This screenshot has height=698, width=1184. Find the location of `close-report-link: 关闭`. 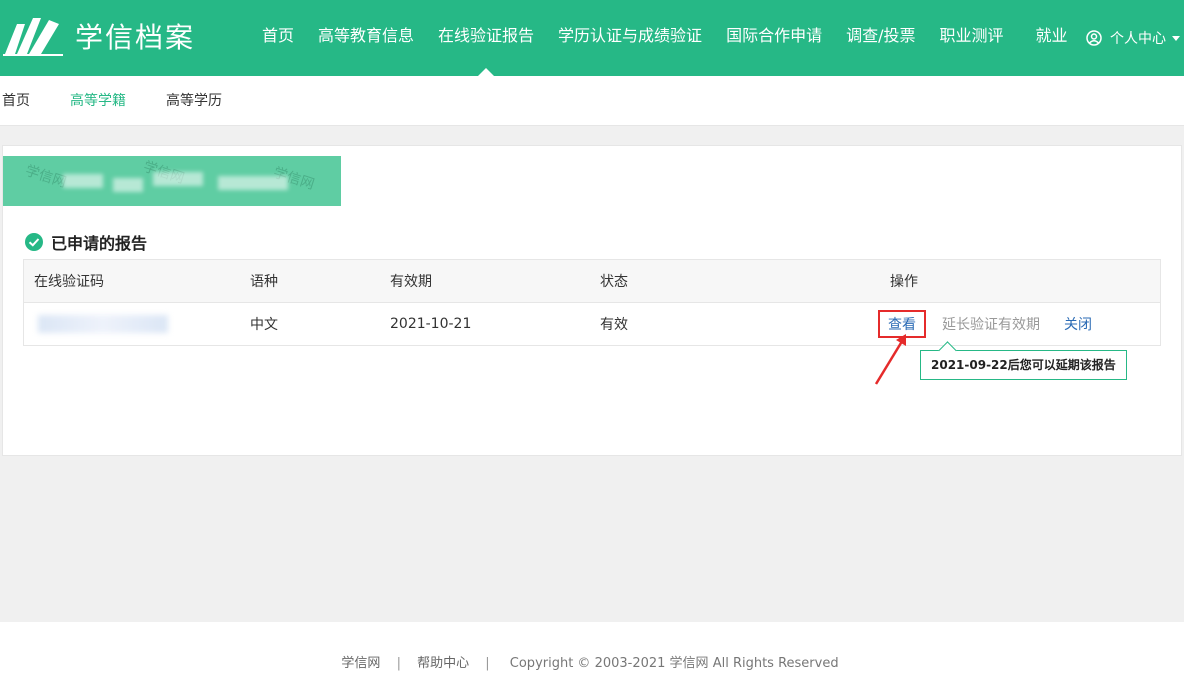

close-report-link: 关闭 is located at coordinates (1078, 324).